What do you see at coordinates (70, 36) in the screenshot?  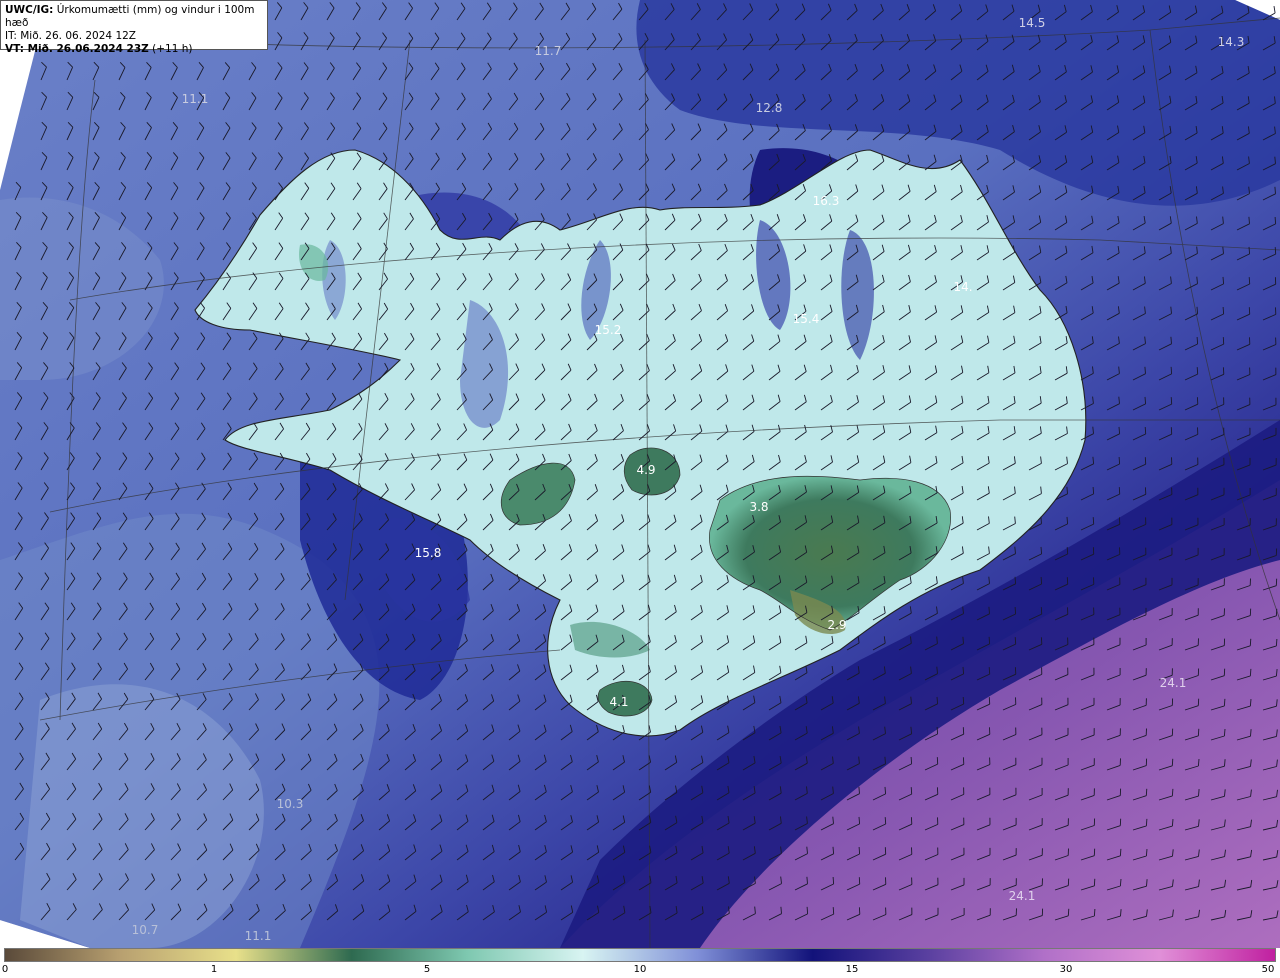 I see `initial-time: IT: Mið. 26. 06. 2024 12Z` at bounding box center [70, 36].